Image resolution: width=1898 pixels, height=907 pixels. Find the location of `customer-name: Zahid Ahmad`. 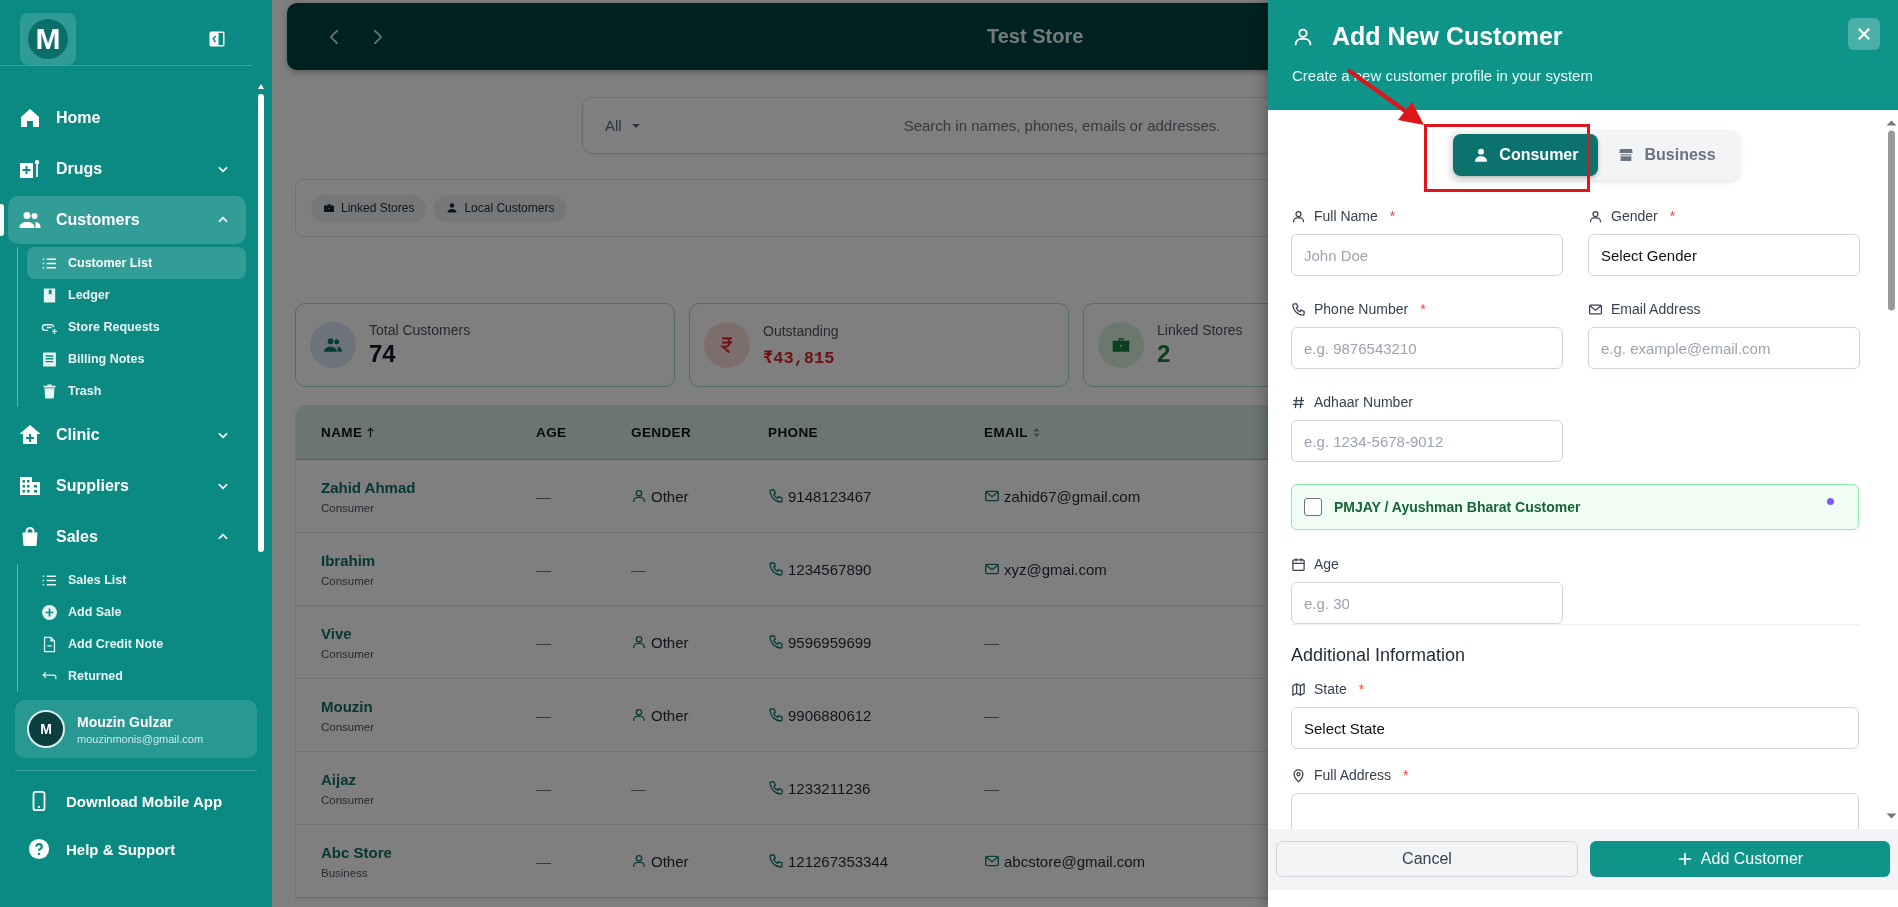

customer-name: Zahid Ahmad is located at coordinates (428, 487).